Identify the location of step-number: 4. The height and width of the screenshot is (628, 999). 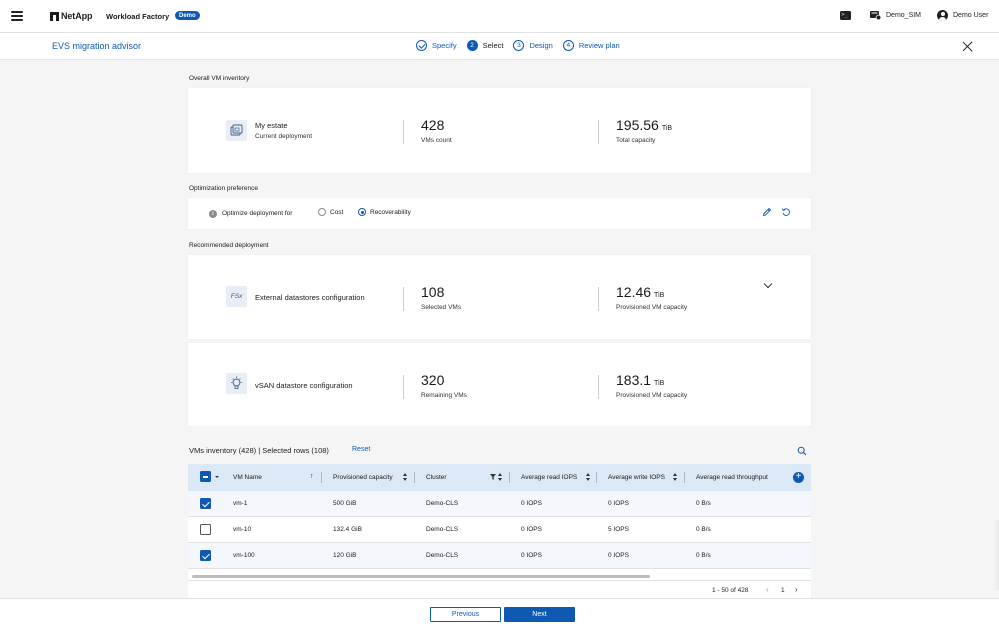
(568, 45).